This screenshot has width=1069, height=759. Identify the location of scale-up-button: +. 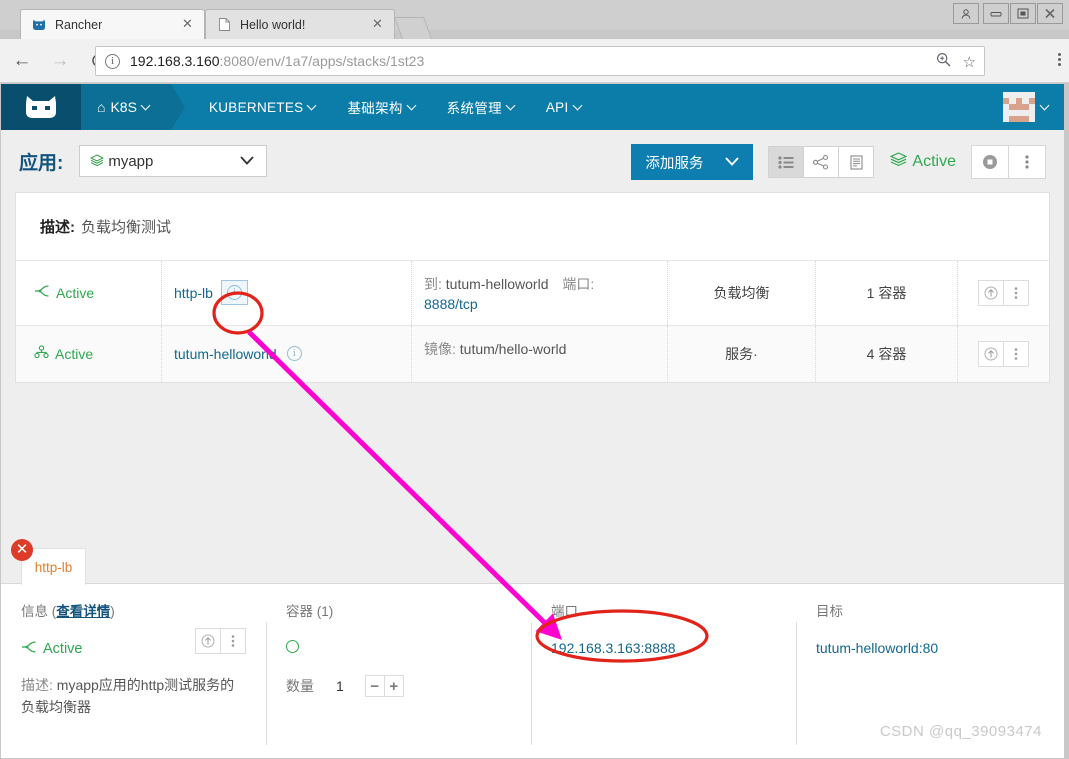
(393, 686).